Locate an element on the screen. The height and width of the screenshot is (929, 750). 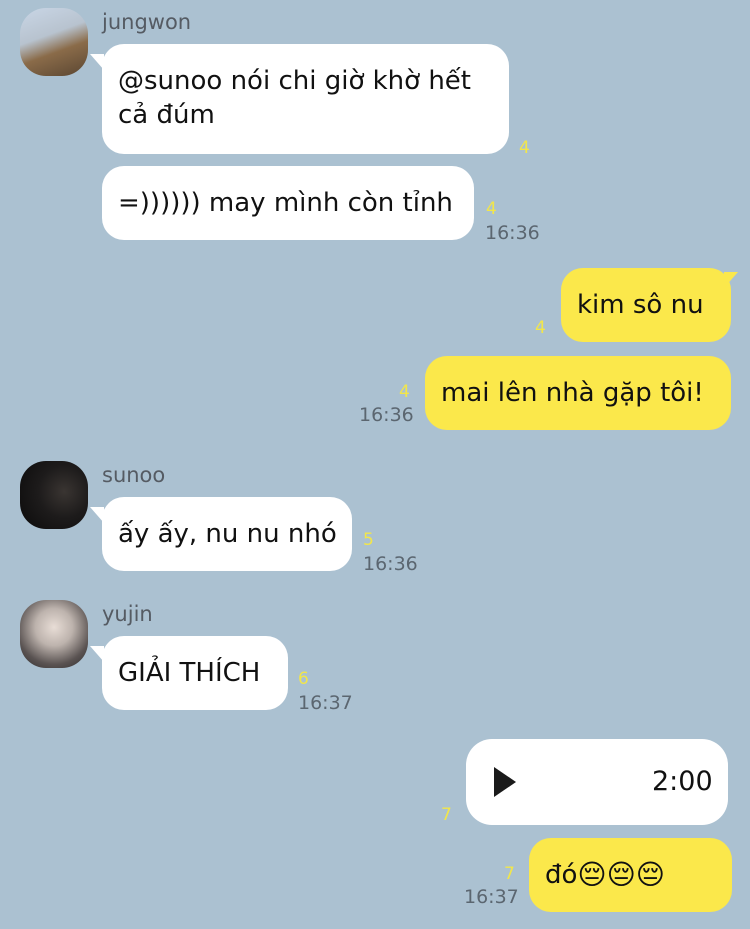
message-text: =)))))) may mình còn tỉnh is located at coordinates (285, 203).